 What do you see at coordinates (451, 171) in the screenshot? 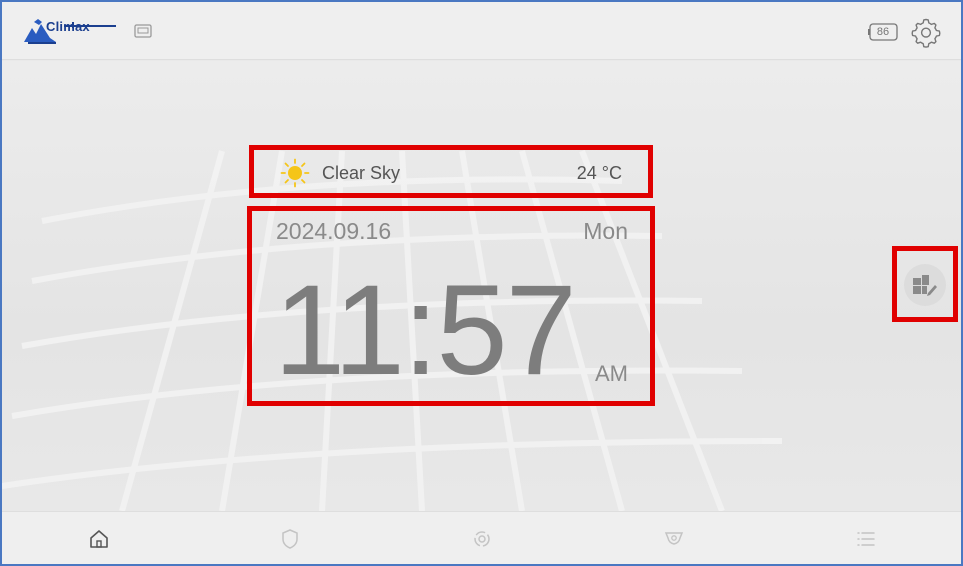
I see `weather-widget: Clear Sky 24 °C` at bounding box center [451, 171].